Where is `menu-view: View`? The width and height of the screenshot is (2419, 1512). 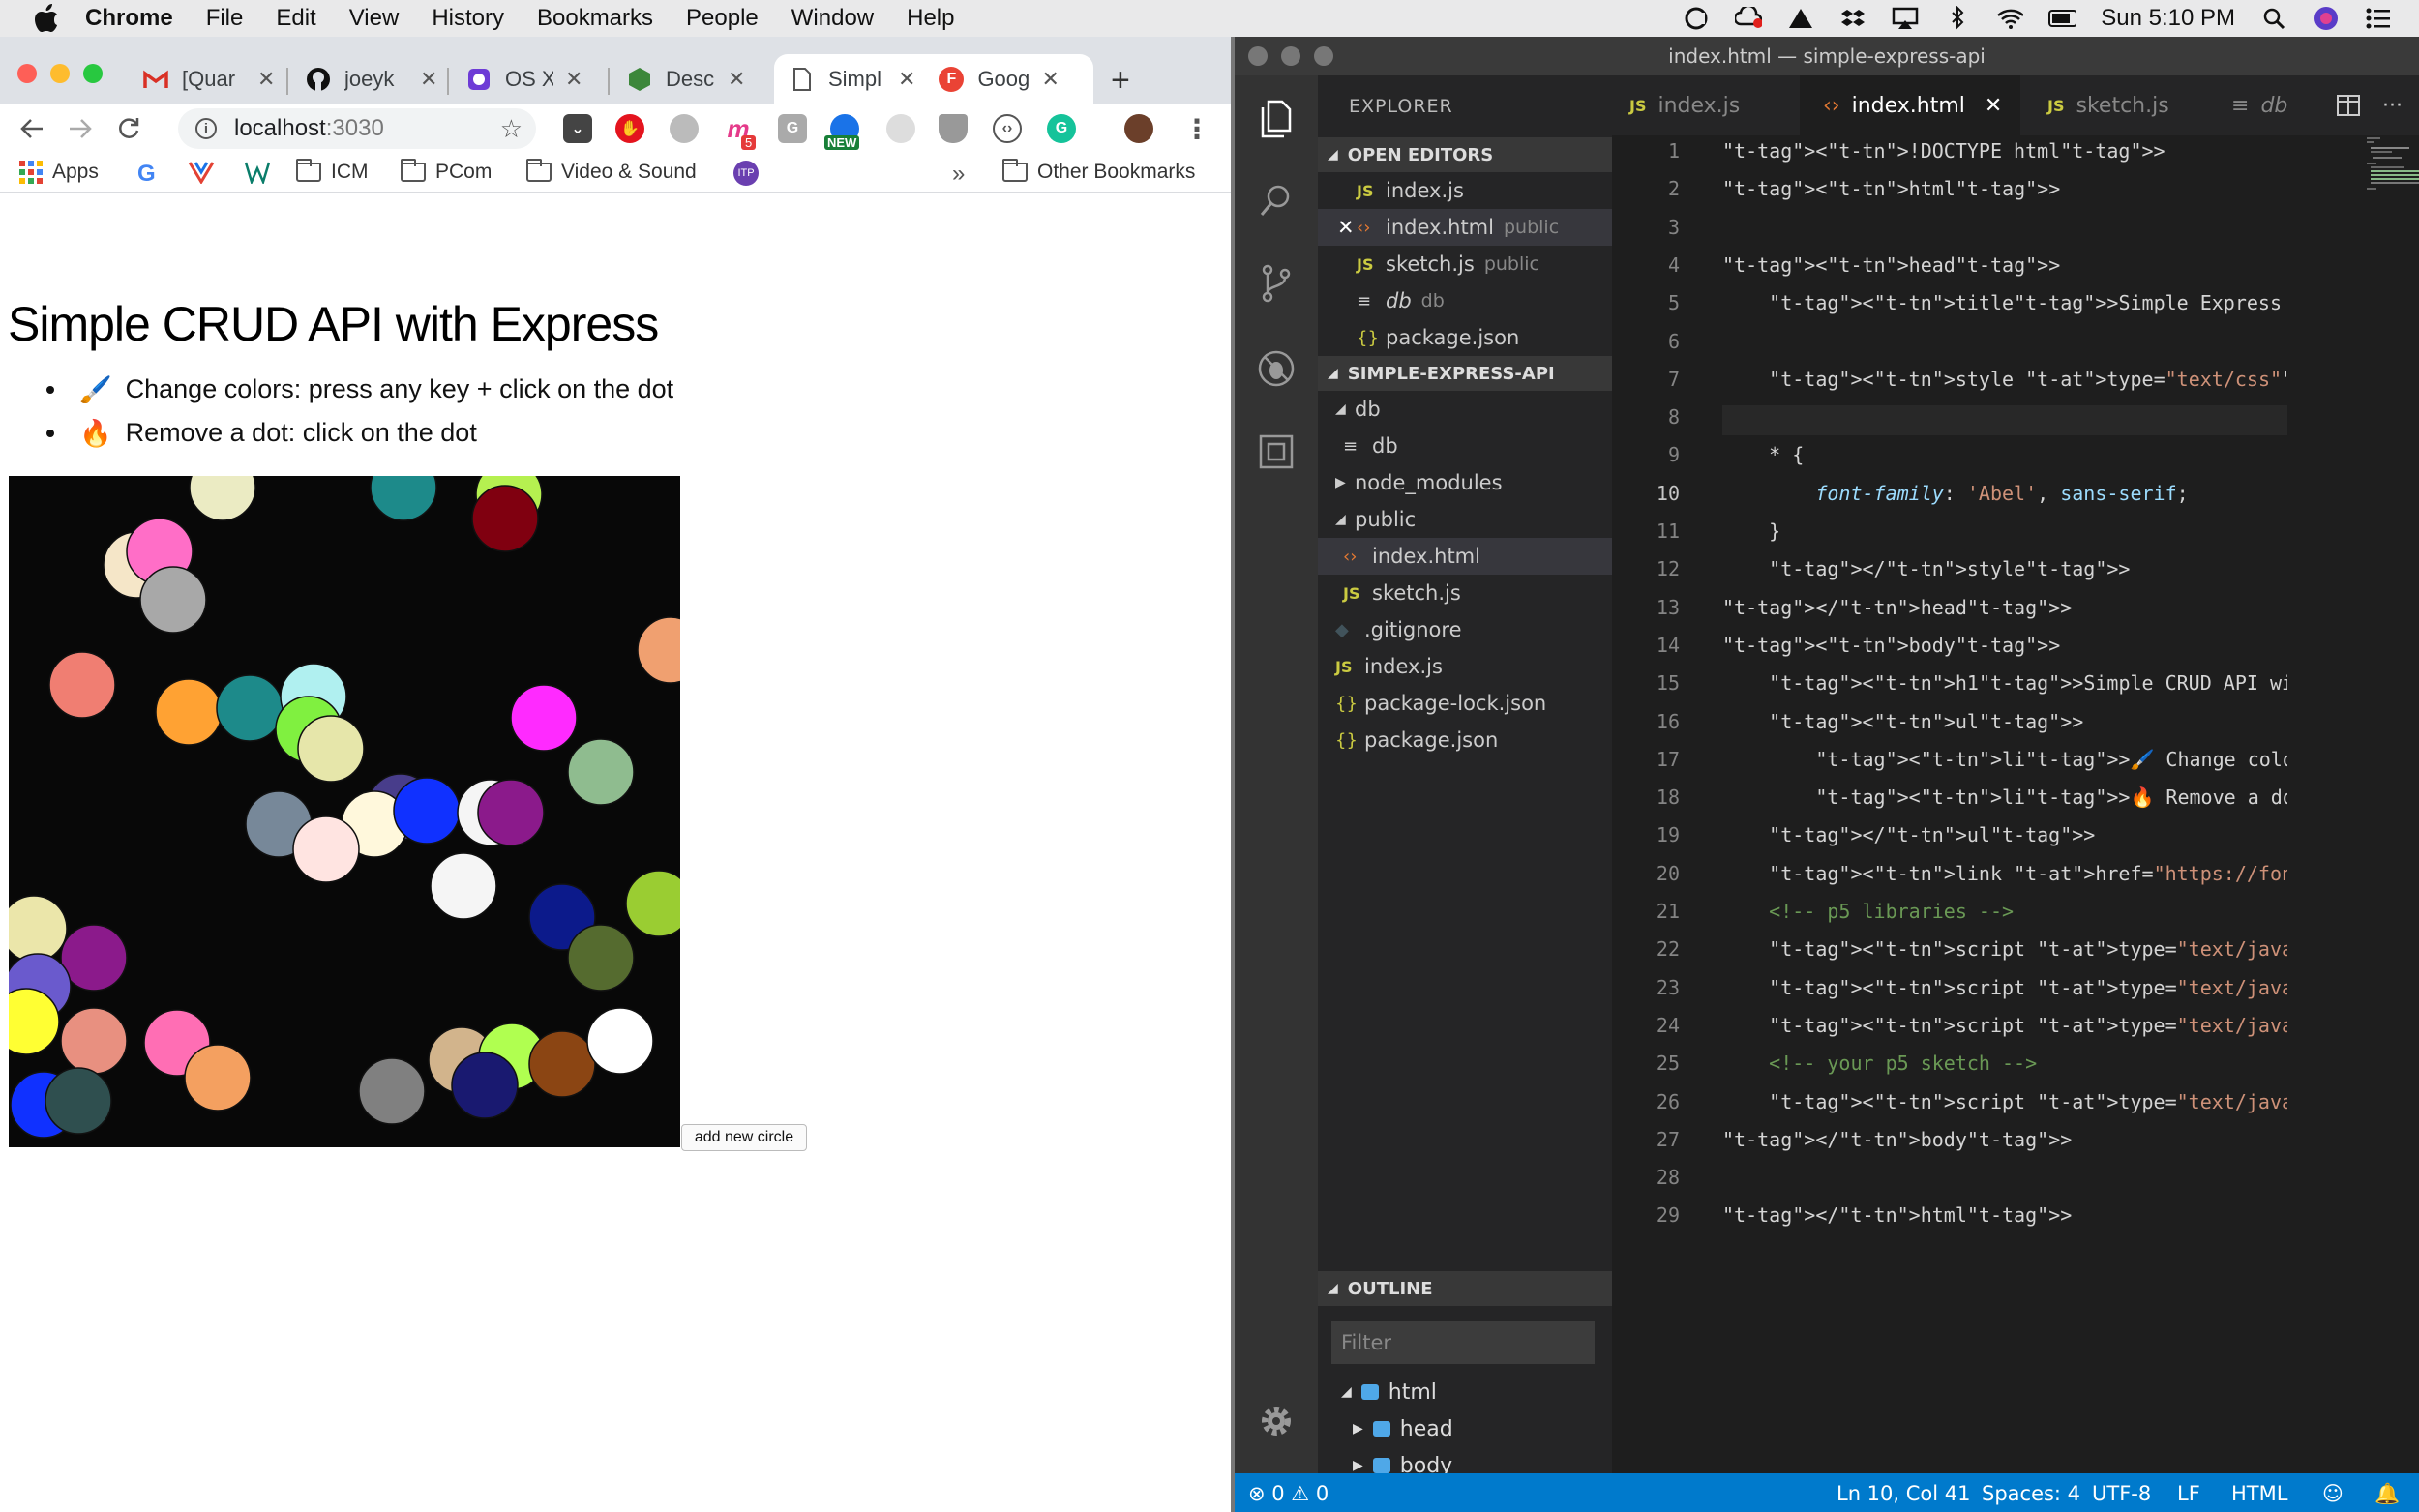
menu-view: View is located at coordinates (375, 18).